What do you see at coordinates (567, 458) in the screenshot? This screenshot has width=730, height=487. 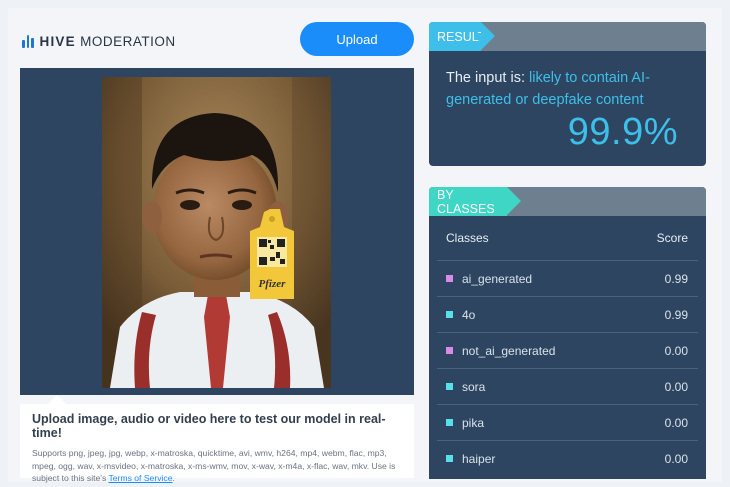 I see `table-row: haiper 0.00` at bounding box center [567, 458].